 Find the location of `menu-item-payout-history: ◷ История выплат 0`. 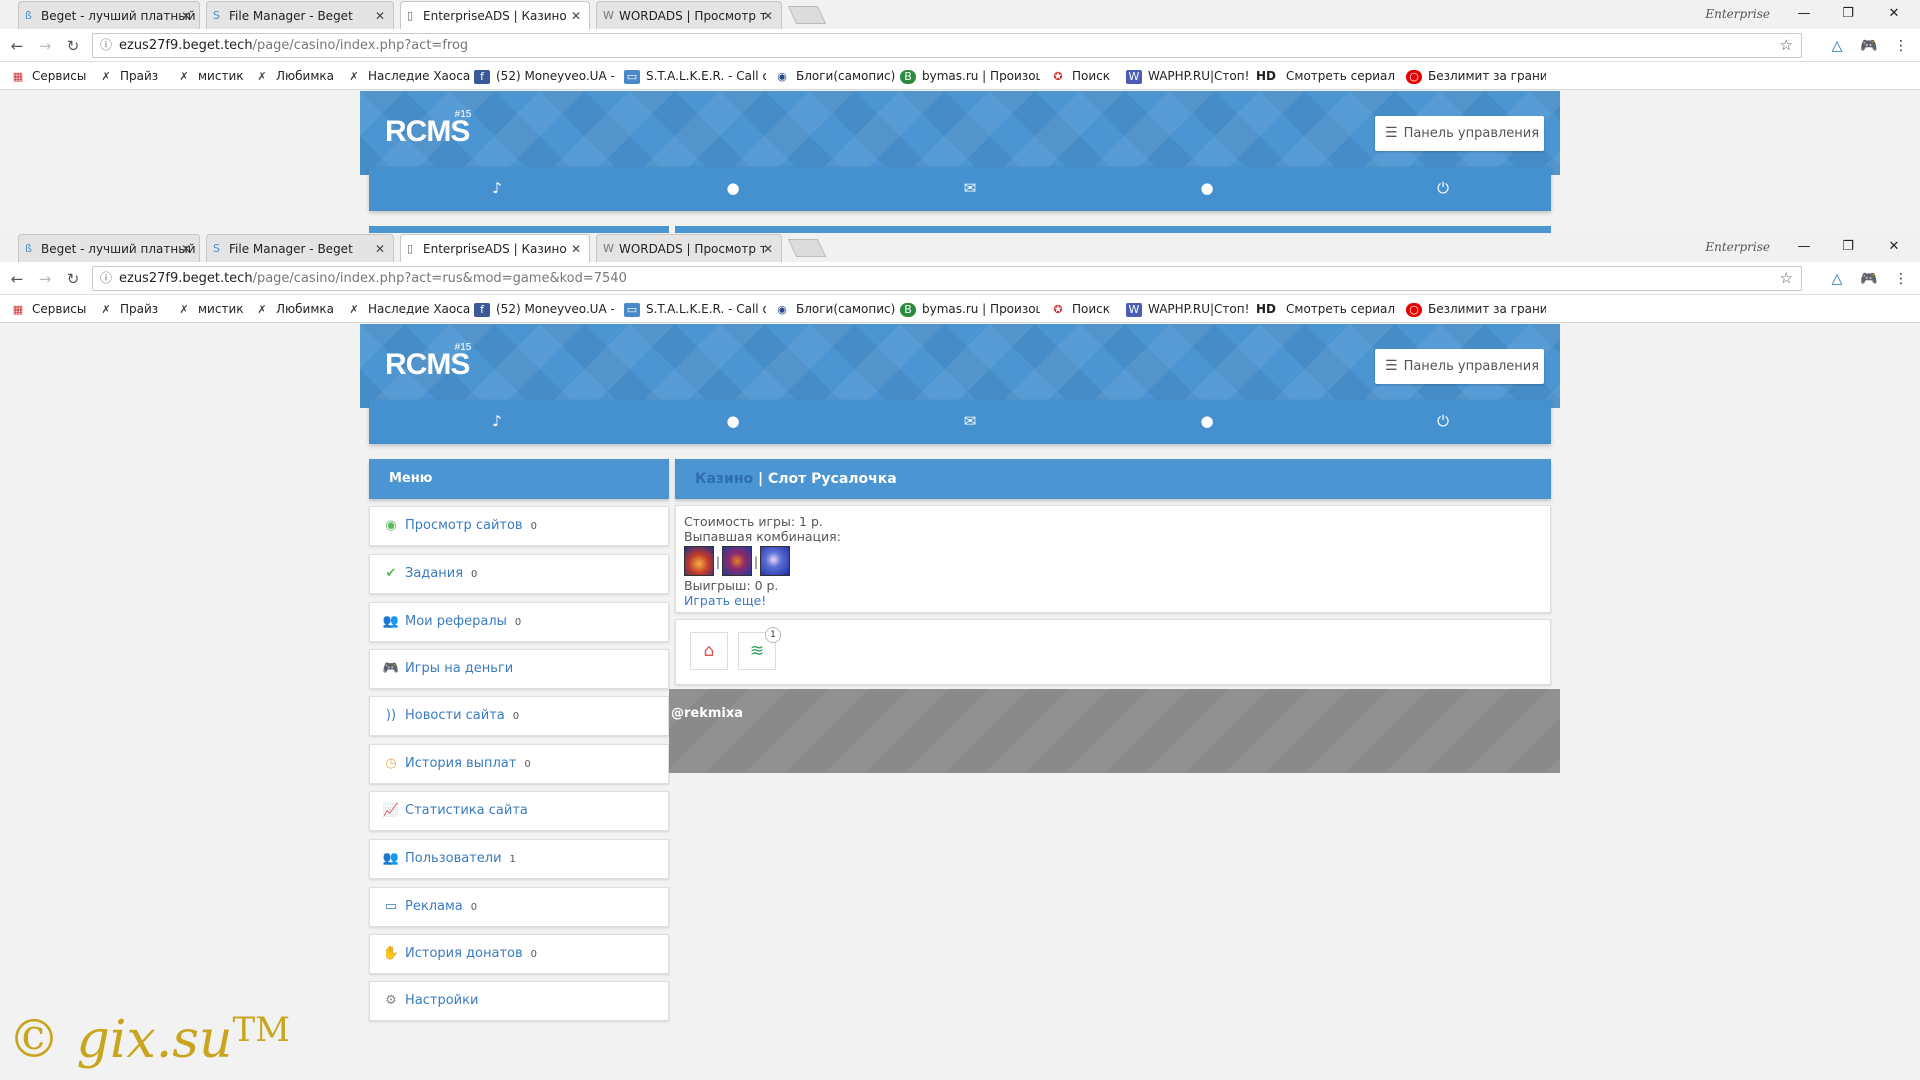

menu-item-payout-history: ◷ История выплат 0 is located at coordinates (519, 764).